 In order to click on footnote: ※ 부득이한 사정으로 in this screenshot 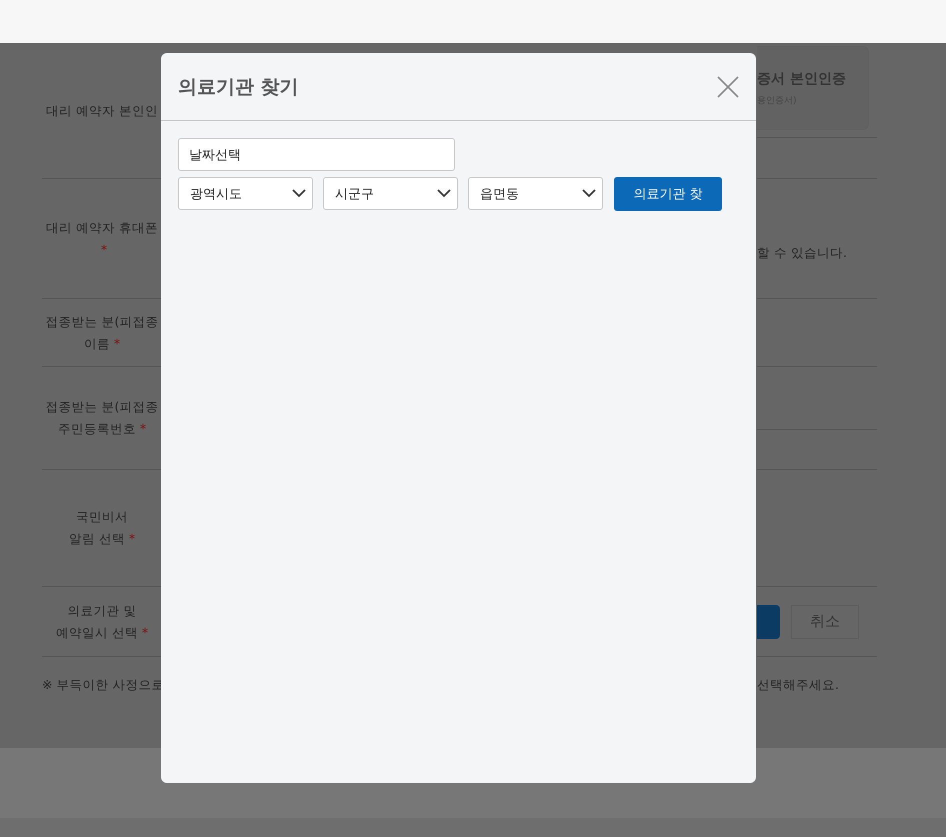, I will do `click(102, 685)`.